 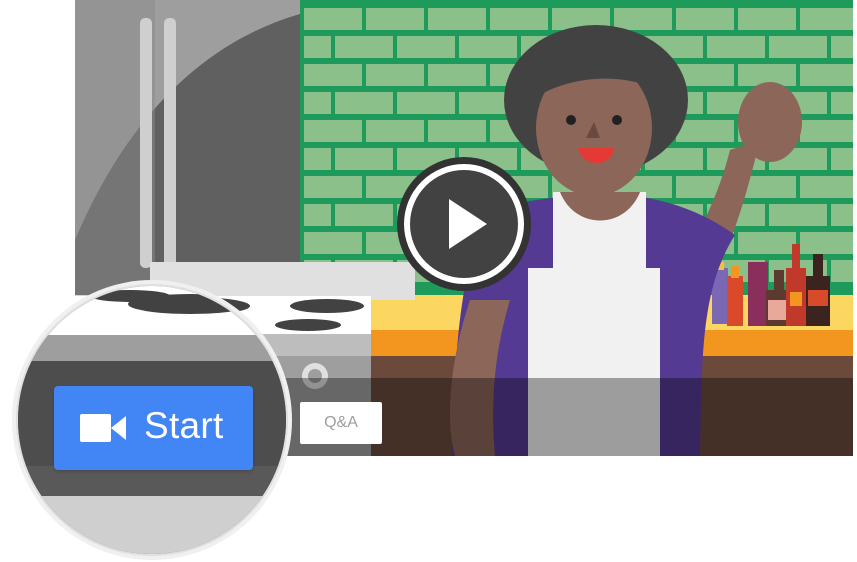 I want to click on video-camera-icon, so click(x=103, y=428).